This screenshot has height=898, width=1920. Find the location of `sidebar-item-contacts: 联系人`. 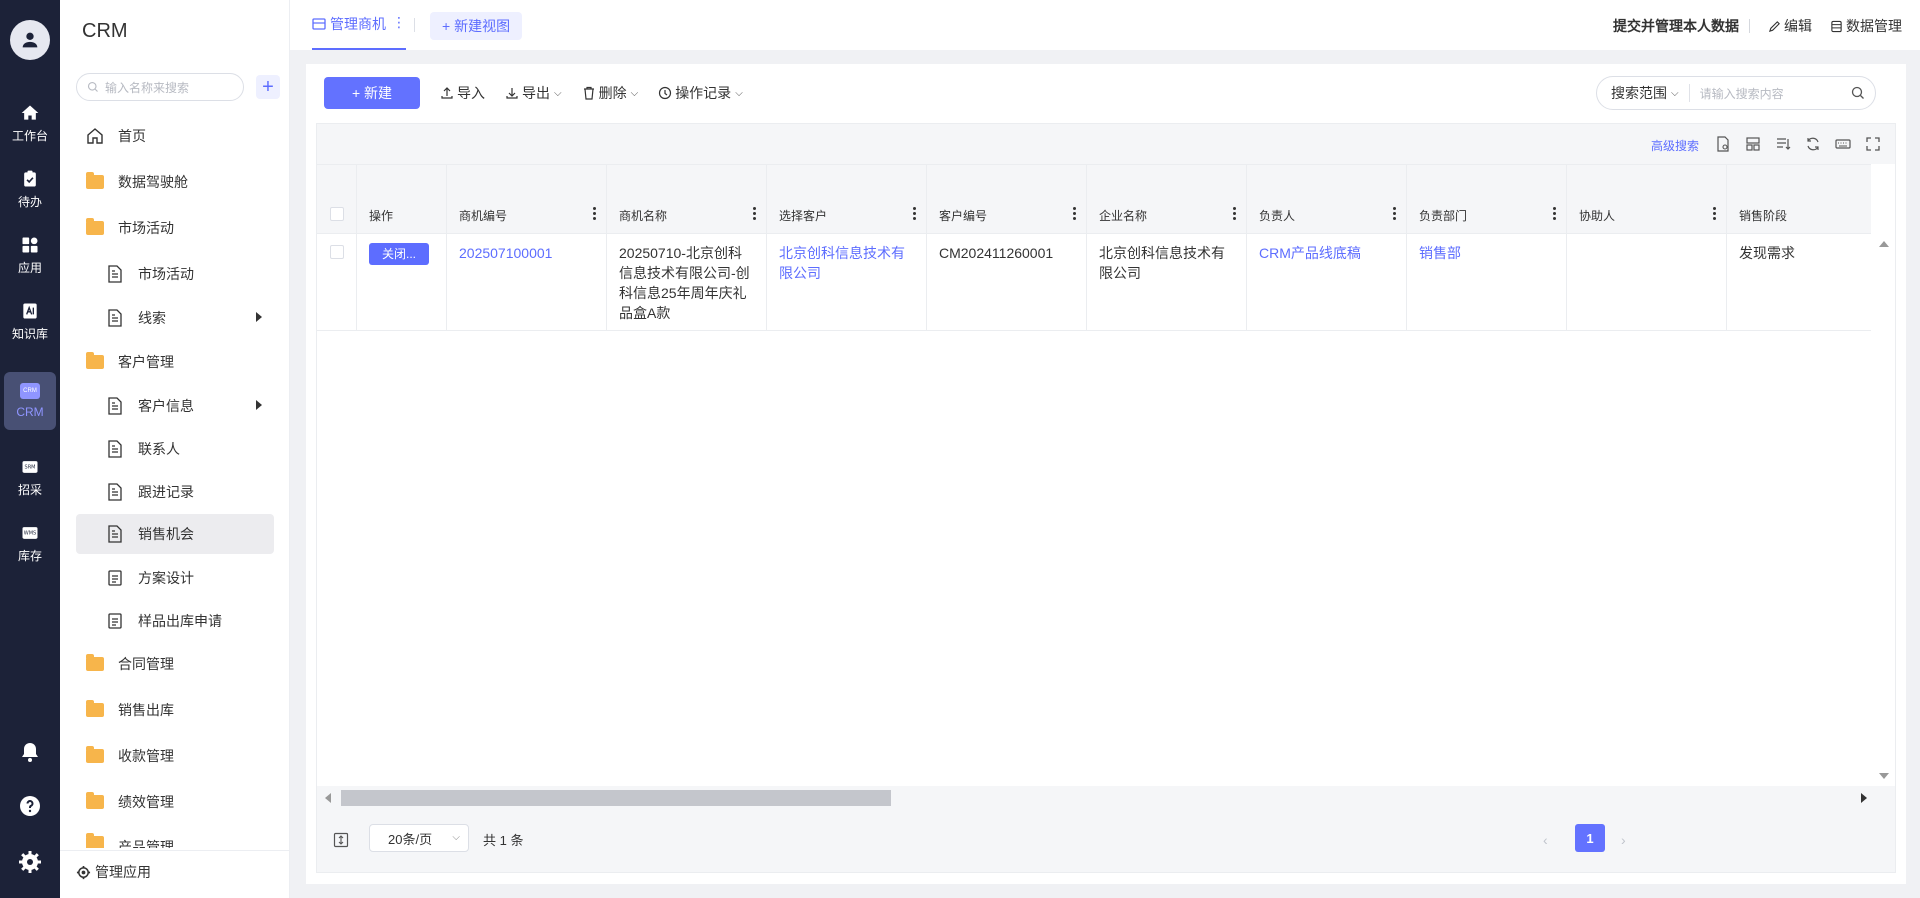

sidebar-item-contacts: 联系人 is located at coordinates (175, 449).